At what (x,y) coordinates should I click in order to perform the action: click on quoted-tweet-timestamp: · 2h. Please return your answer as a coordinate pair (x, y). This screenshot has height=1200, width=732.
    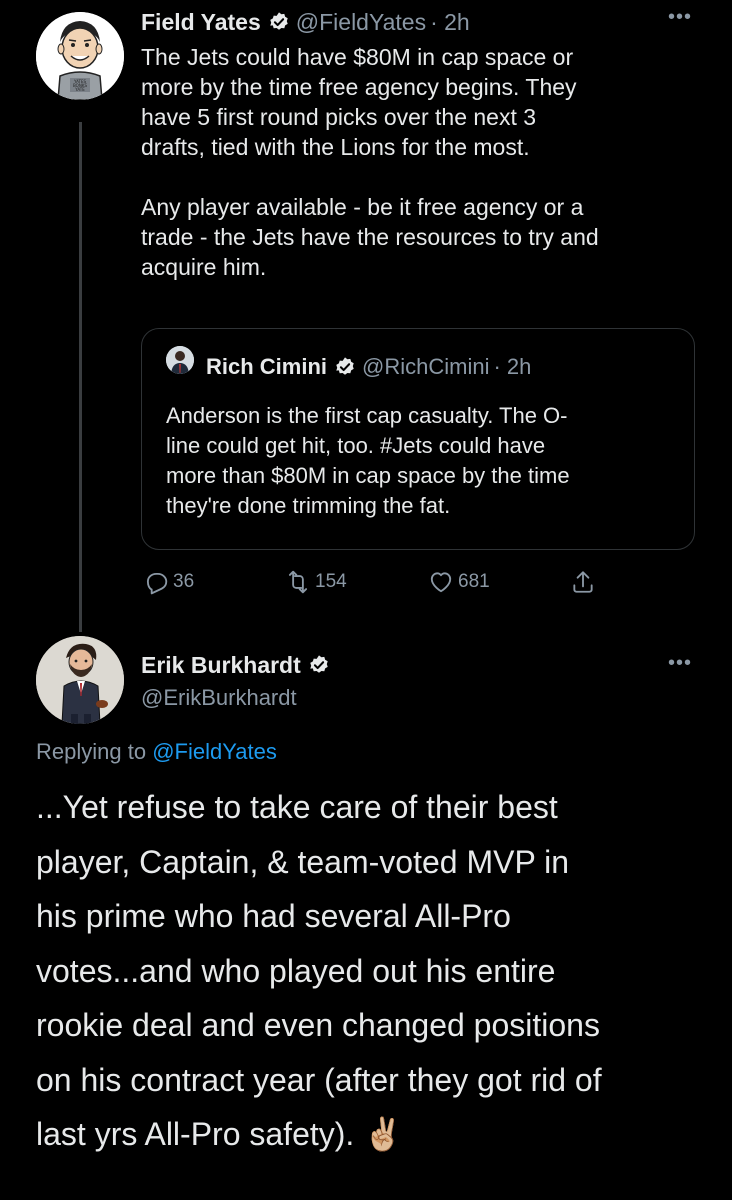
    Looking at the image, I should click on (512, 366).